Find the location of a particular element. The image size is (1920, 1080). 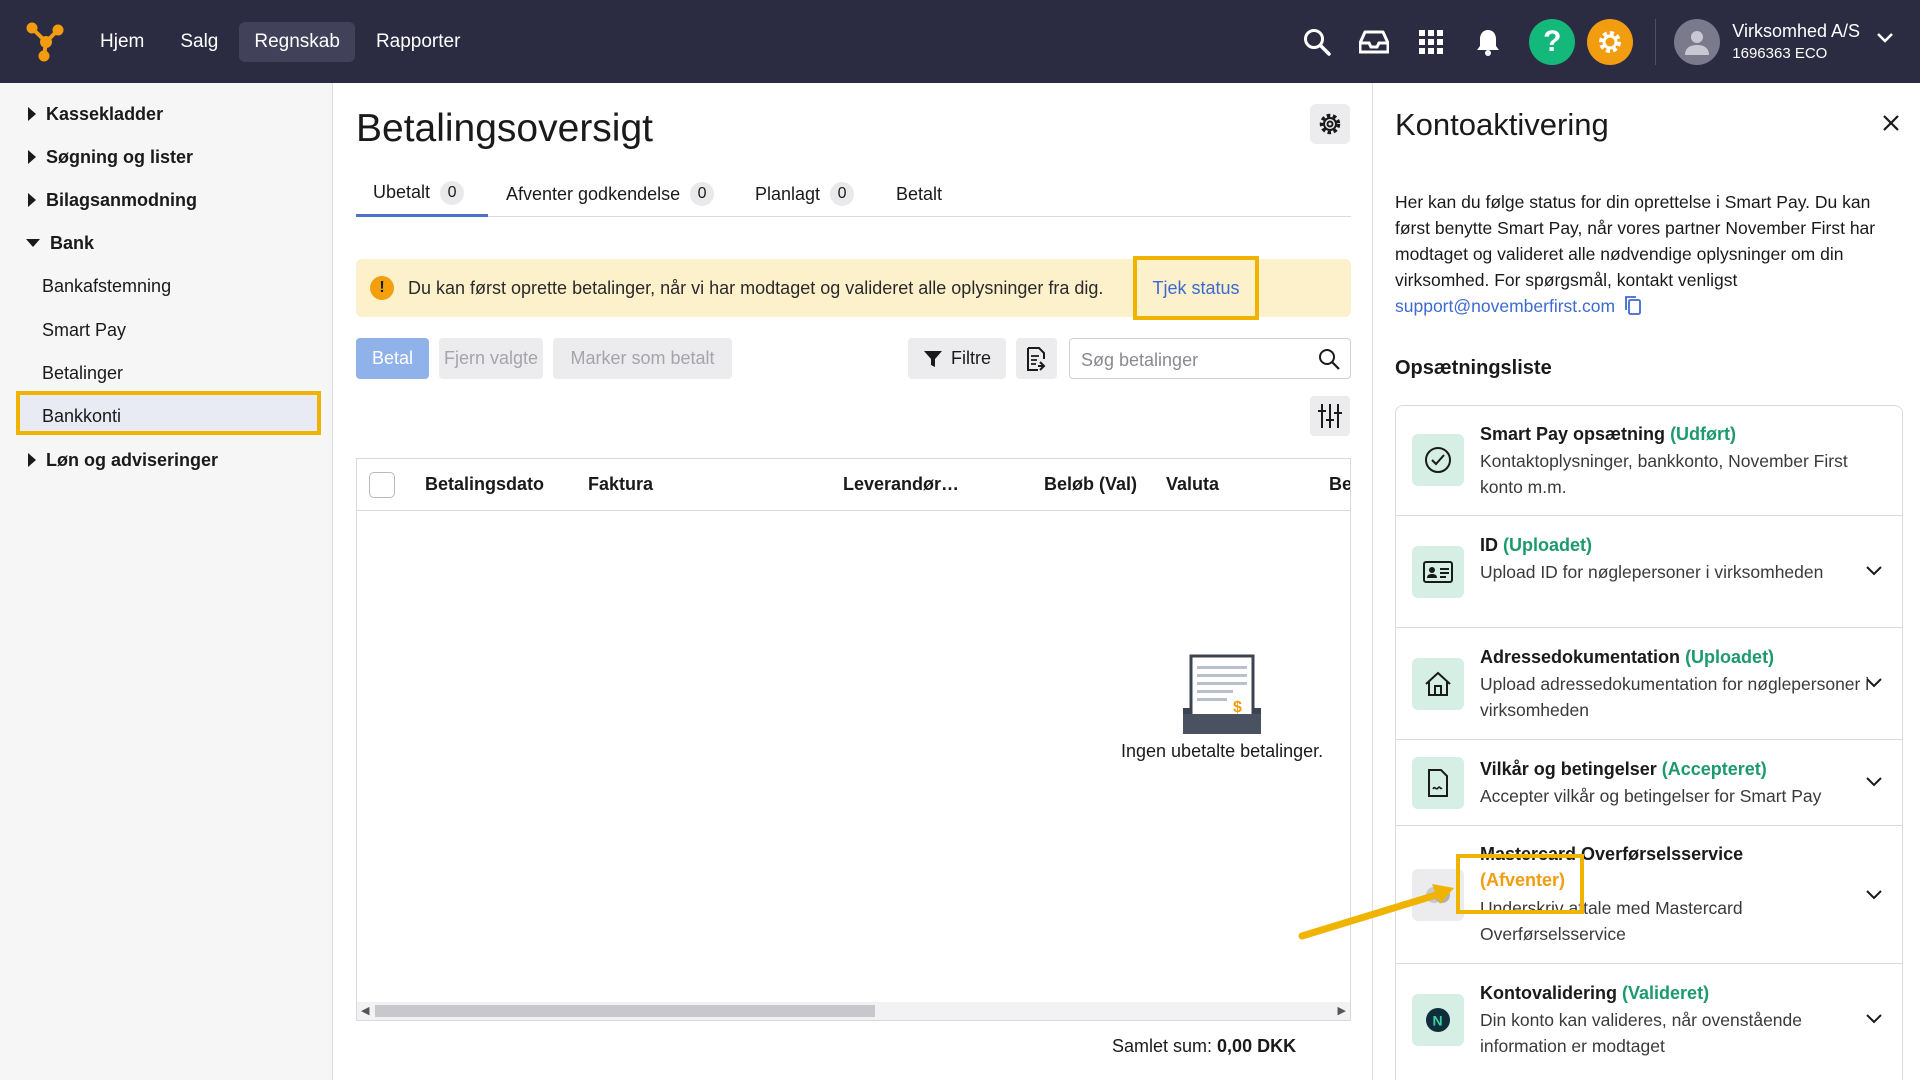

select-all-checkbox is located at coordinates (382, 485).